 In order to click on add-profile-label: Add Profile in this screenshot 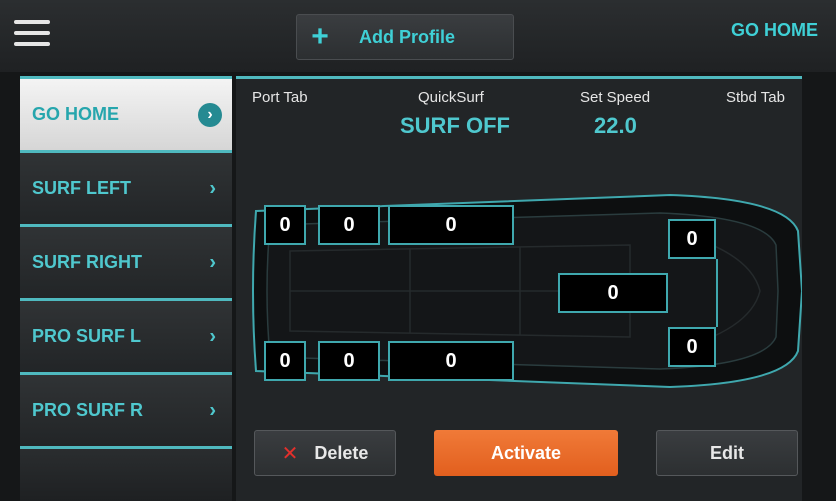, I will do `click(407, 36)`.